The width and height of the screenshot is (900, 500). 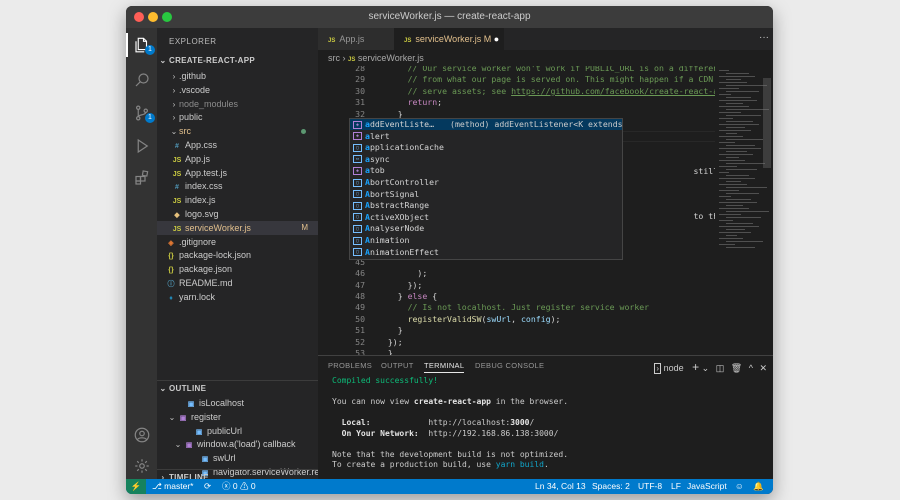 What do you see at coordinates (158, 486) in the screenshot?
I see `git-branch-icon: ⎇` at bounding box center [158, 486].